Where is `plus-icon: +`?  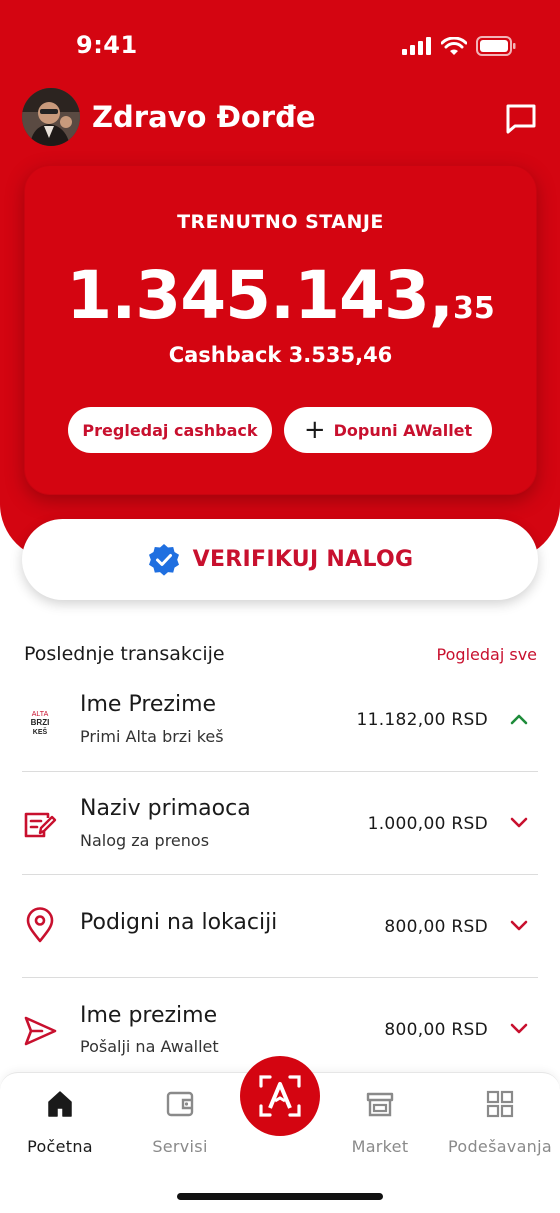
plus-icon: + is located at coordinates (314, 430).